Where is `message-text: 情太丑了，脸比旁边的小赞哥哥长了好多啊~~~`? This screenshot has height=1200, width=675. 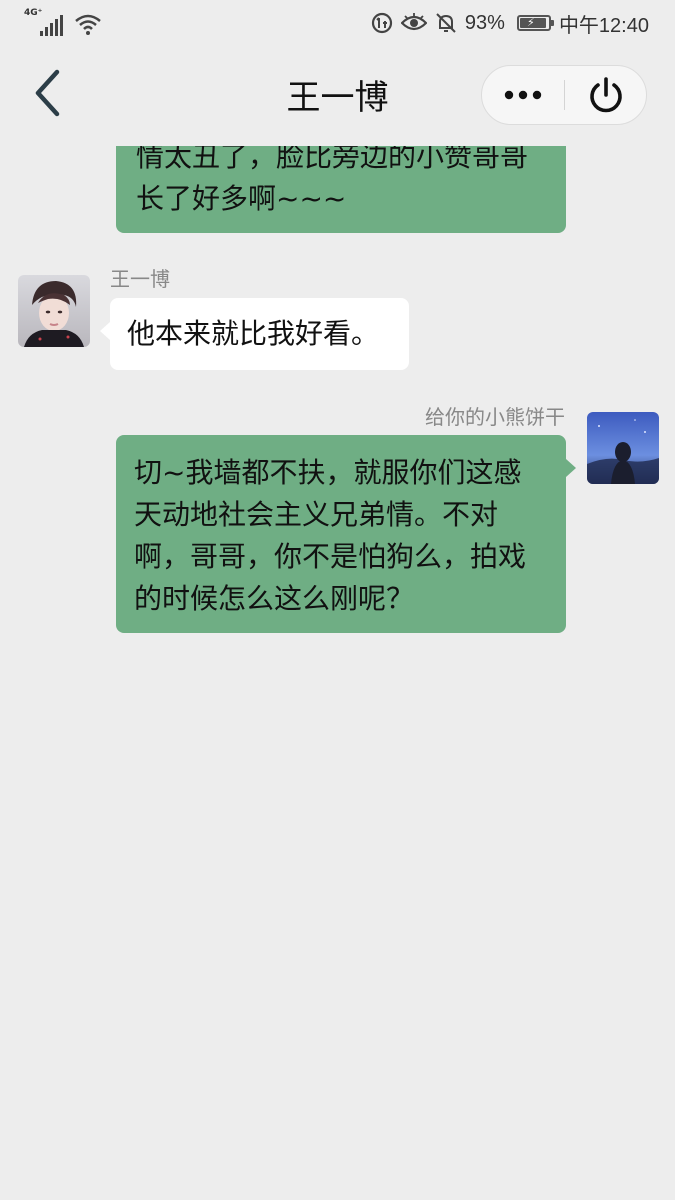
message-text: 情太丑了，脸比旁边的小赞哥哥长了好多啊~~~ is located at coordinates (332, 177).